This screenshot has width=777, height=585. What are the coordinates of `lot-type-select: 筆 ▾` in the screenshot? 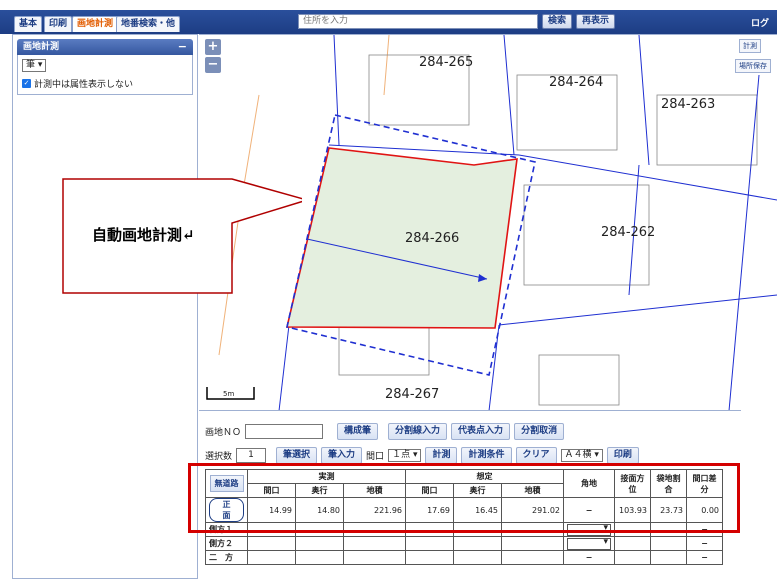 It's located at (34, 65).